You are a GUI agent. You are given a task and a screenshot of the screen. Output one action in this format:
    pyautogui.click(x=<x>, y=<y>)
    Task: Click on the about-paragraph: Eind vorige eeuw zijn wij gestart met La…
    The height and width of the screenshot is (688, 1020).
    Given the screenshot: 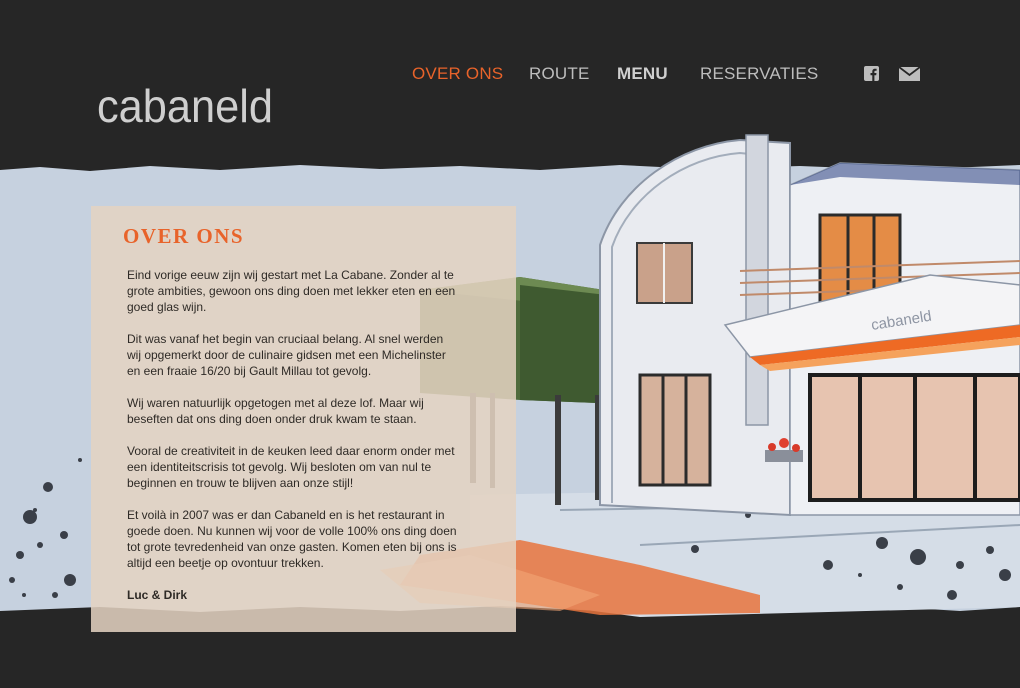 What is the action you would take?
    pyautogui.click(x=291, y=291)
    